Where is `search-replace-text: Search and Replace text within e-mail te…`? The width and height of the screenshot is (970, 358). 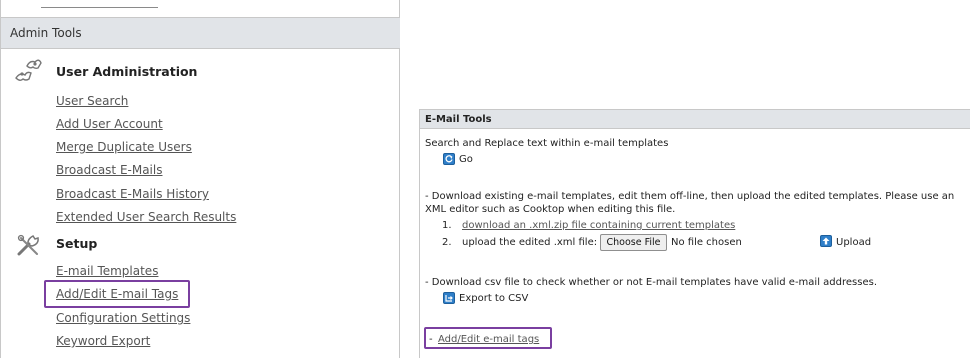 search-replace-text: Search and Replace text within e-mail te… is located at coordinates (547, 143).